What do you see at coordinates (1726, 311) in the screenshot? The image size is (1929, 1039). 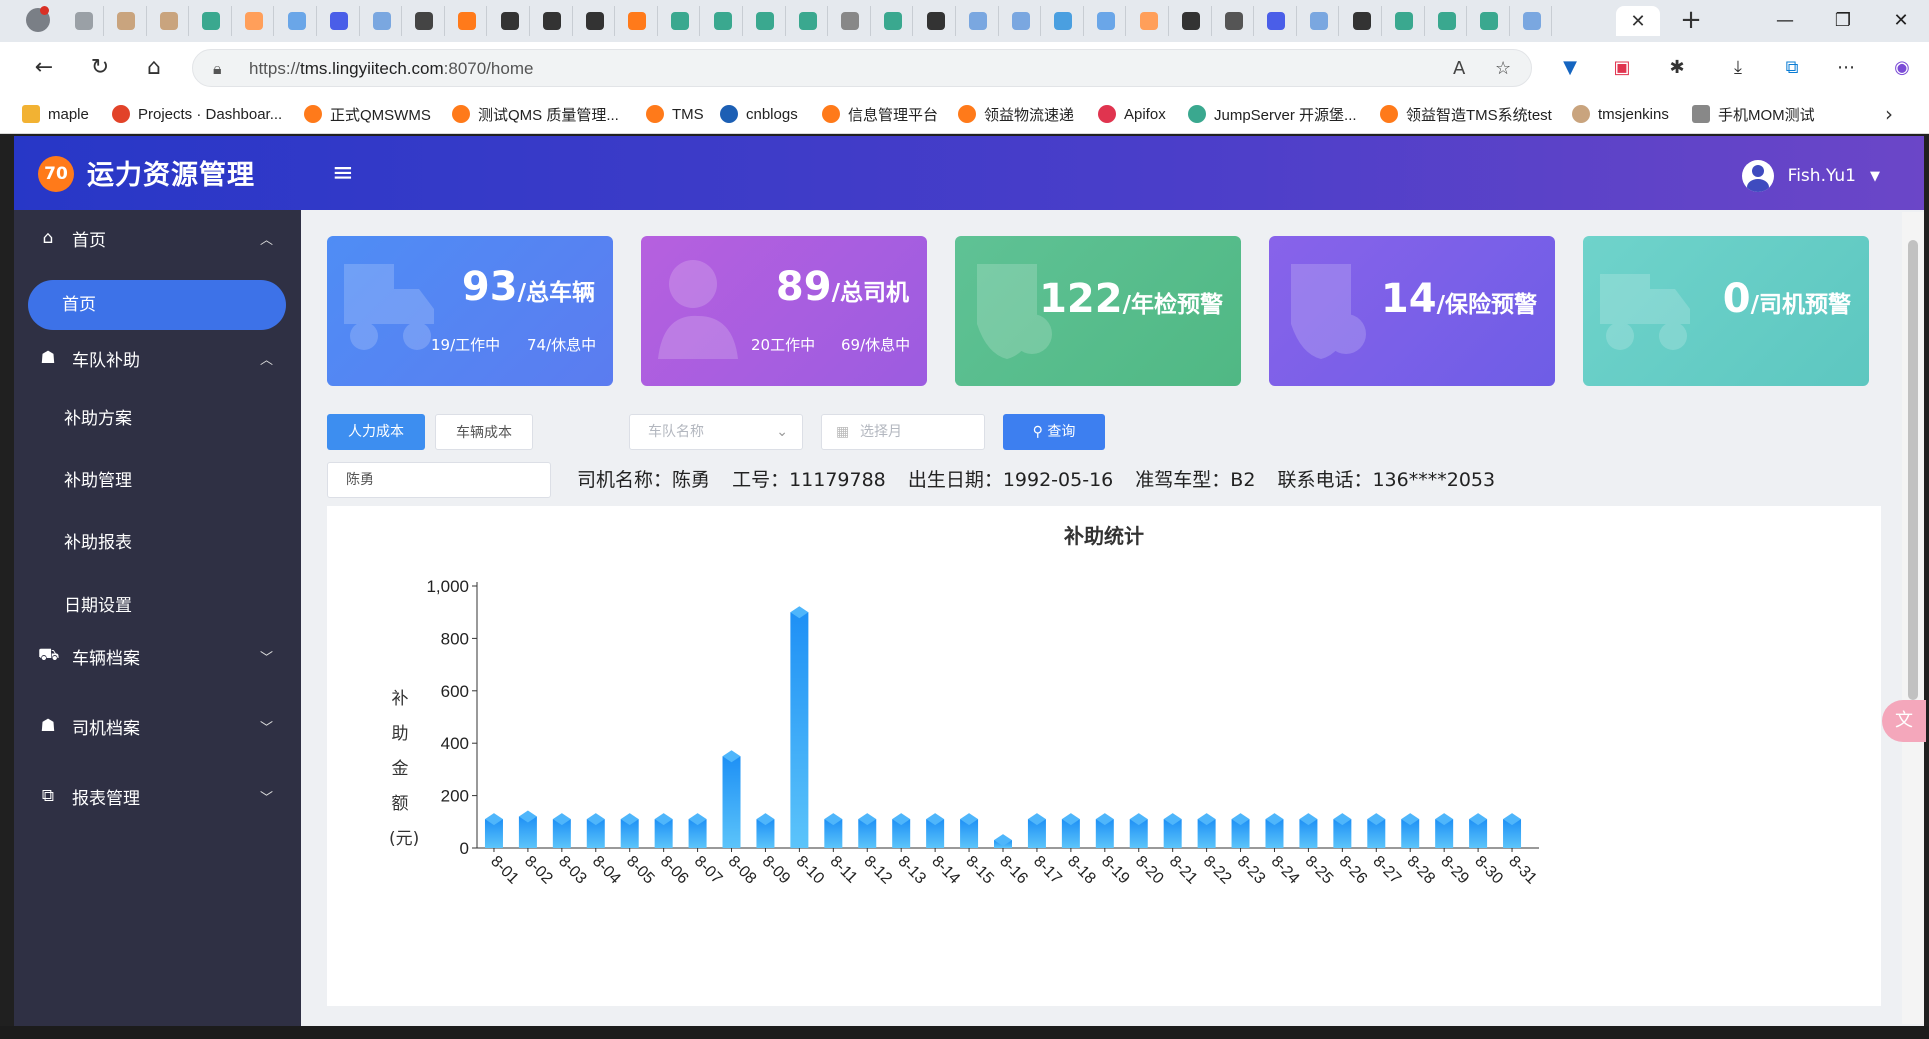 I see `stat-card-driver-alert: 0/司机预警` at bounding box center [1726, 311].